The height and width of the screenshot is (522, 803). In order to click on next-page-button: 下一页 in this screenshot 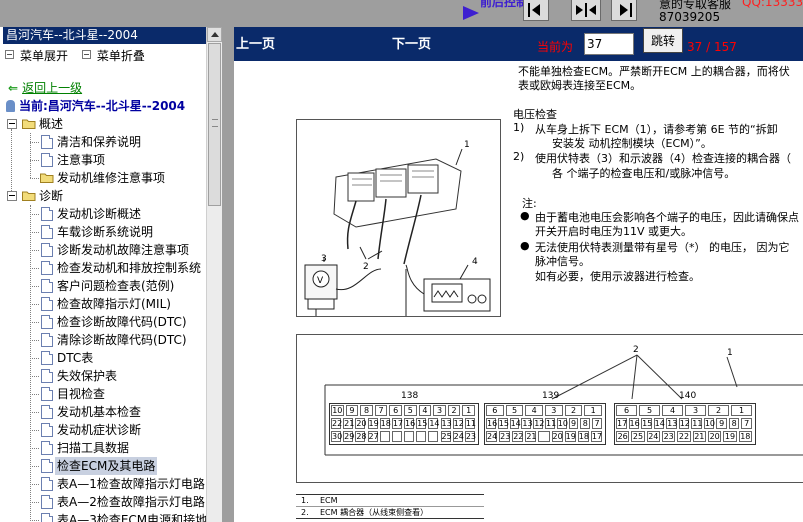, I will do `click(411, 42)`.